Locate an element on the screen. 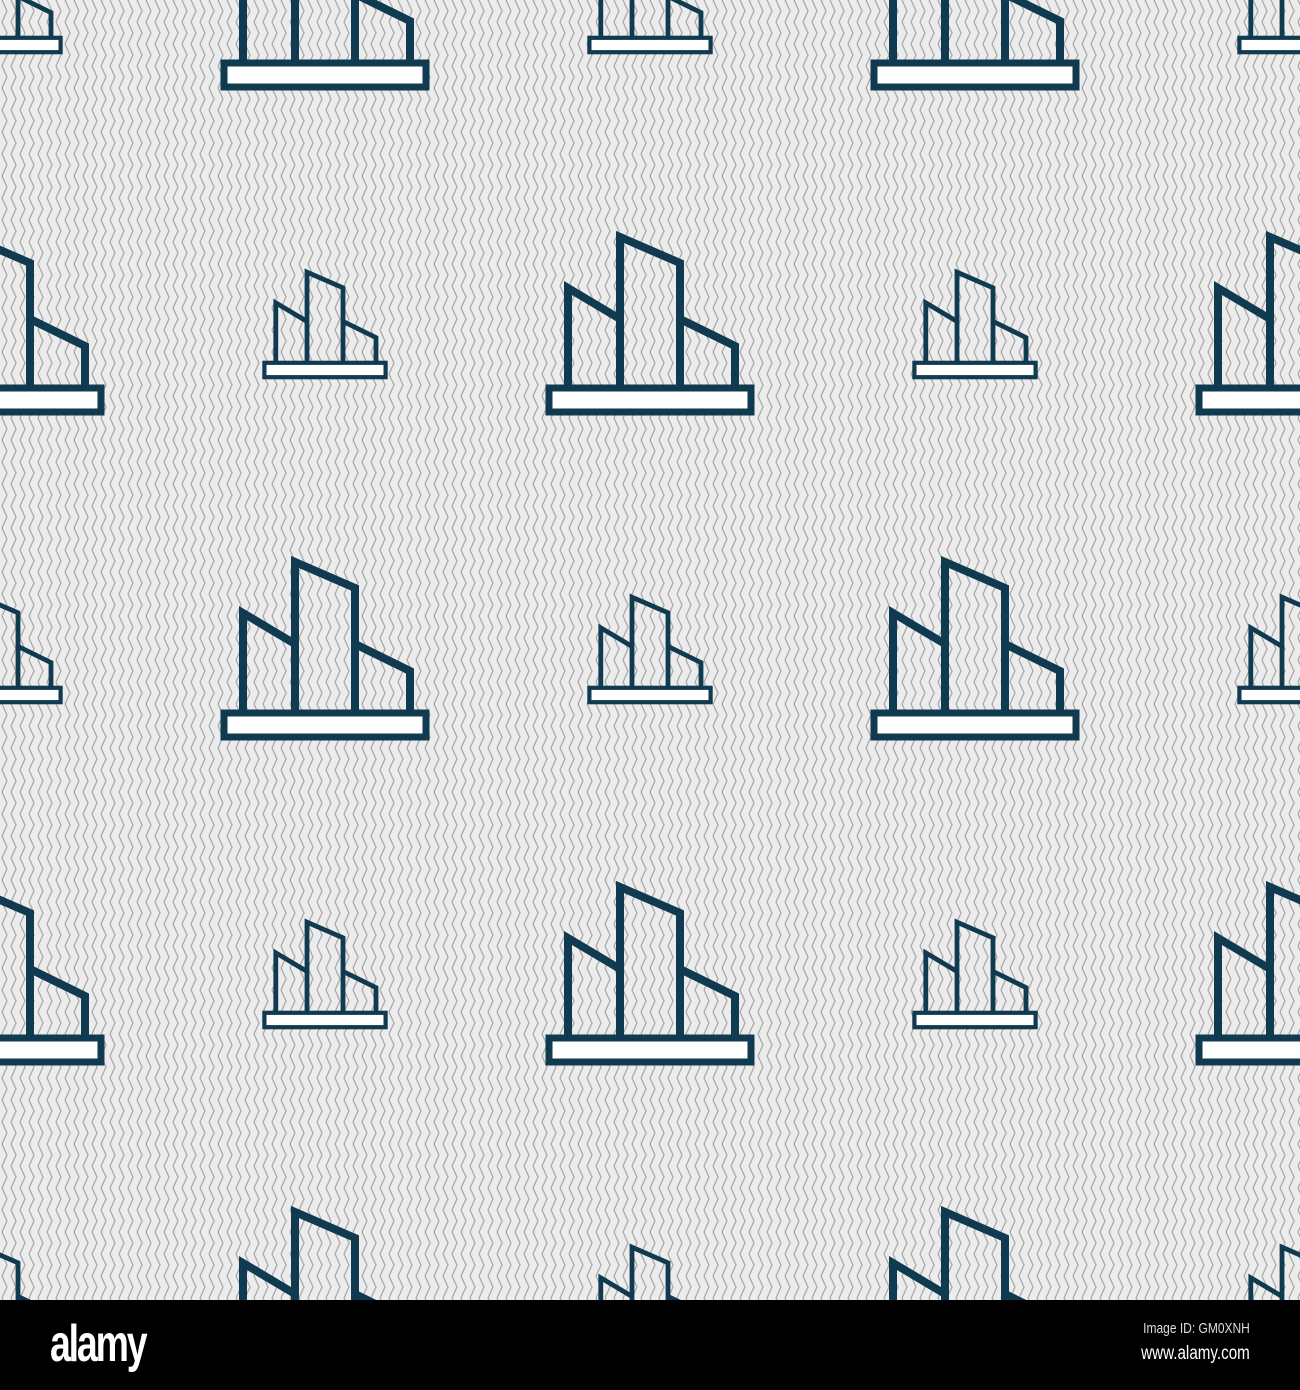  footer-bar: alamy Image ID: GM0XNH www.alamy.com is located at coordinates (650, 1345).